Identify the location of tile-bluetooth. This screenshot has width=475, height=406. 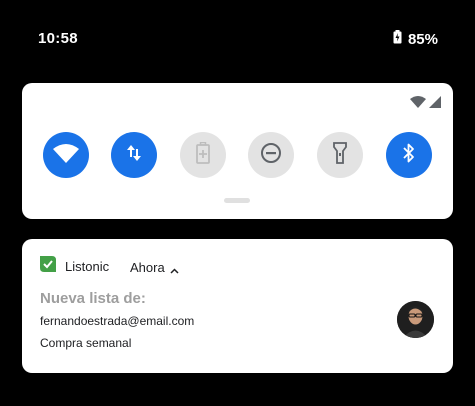
(409, 155).